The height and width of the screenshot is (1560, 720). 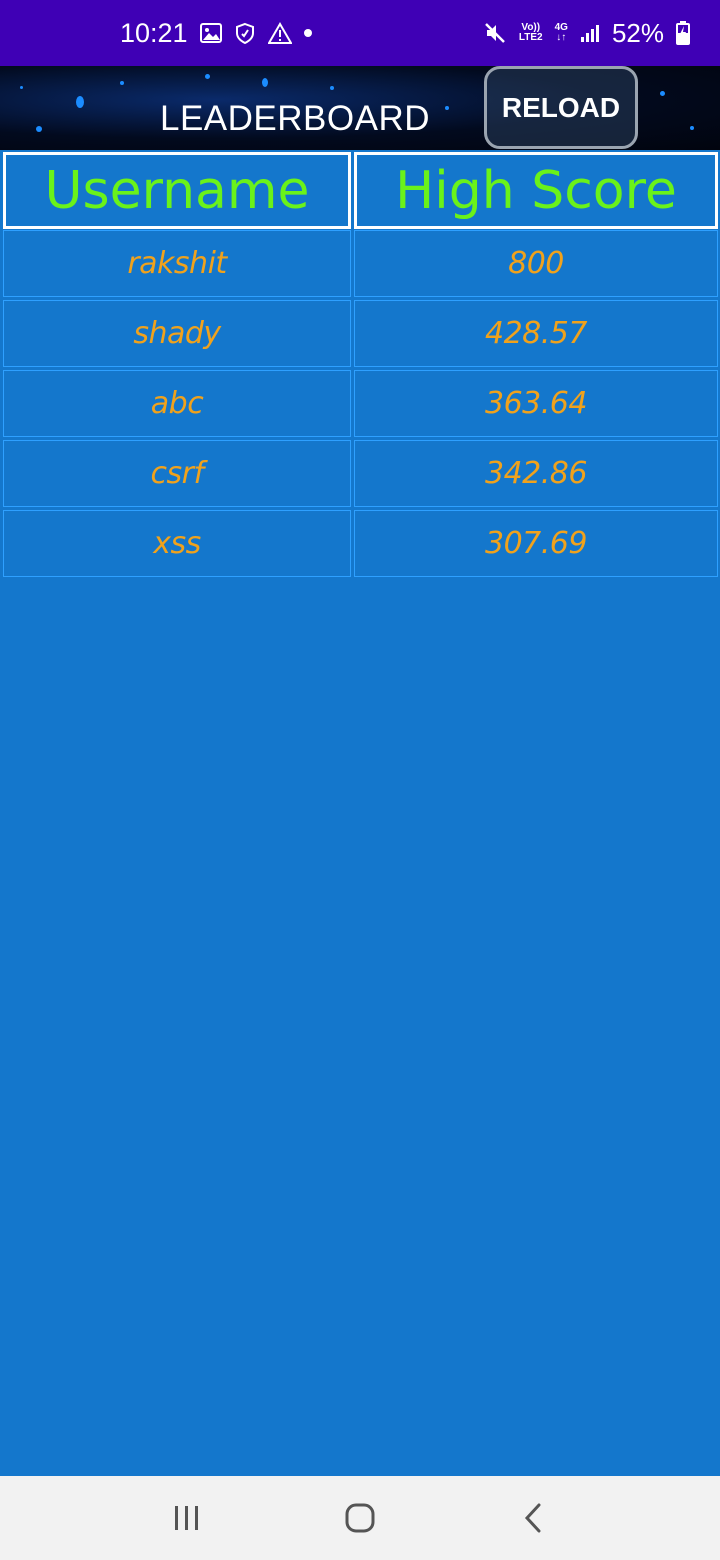 I want to click on status-time: 10:21, so click(x=154, y=32).